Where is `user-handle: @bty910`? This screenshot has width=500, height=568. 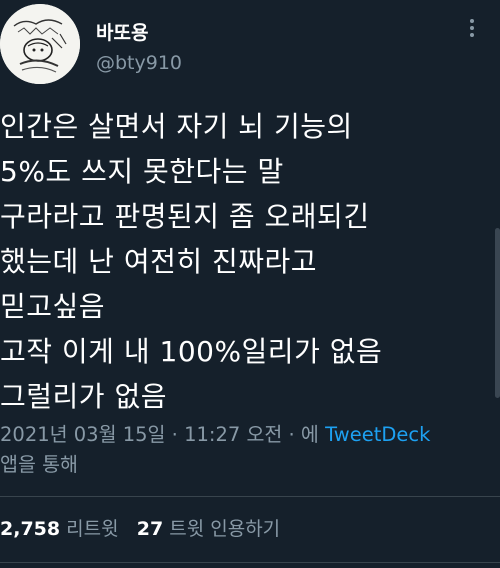 user-handle: @bty910 is located at coordinates (139, 63).